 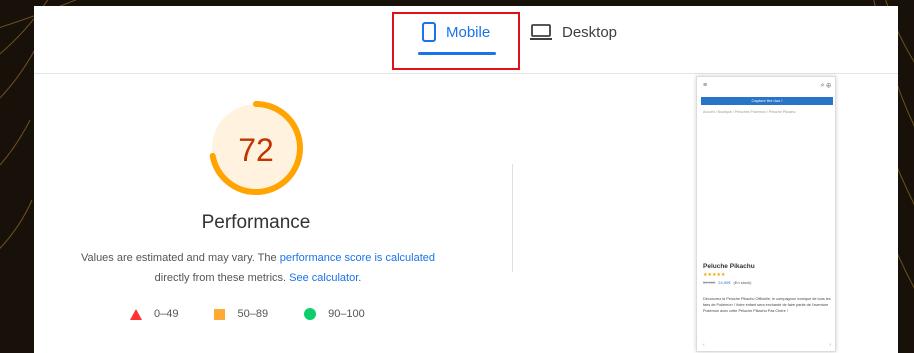 What do you see at coordinates (253, 314) in the screenshot?
I see `legend-range: 50–89` at bounding box center [253, 314].